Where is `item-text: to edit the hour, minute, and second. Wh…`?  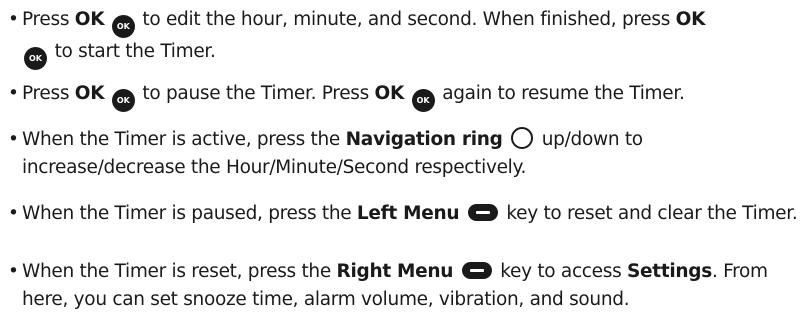 item-text: to edit the hour, minute, and second. Wh… is located at coordinates (406, 19).